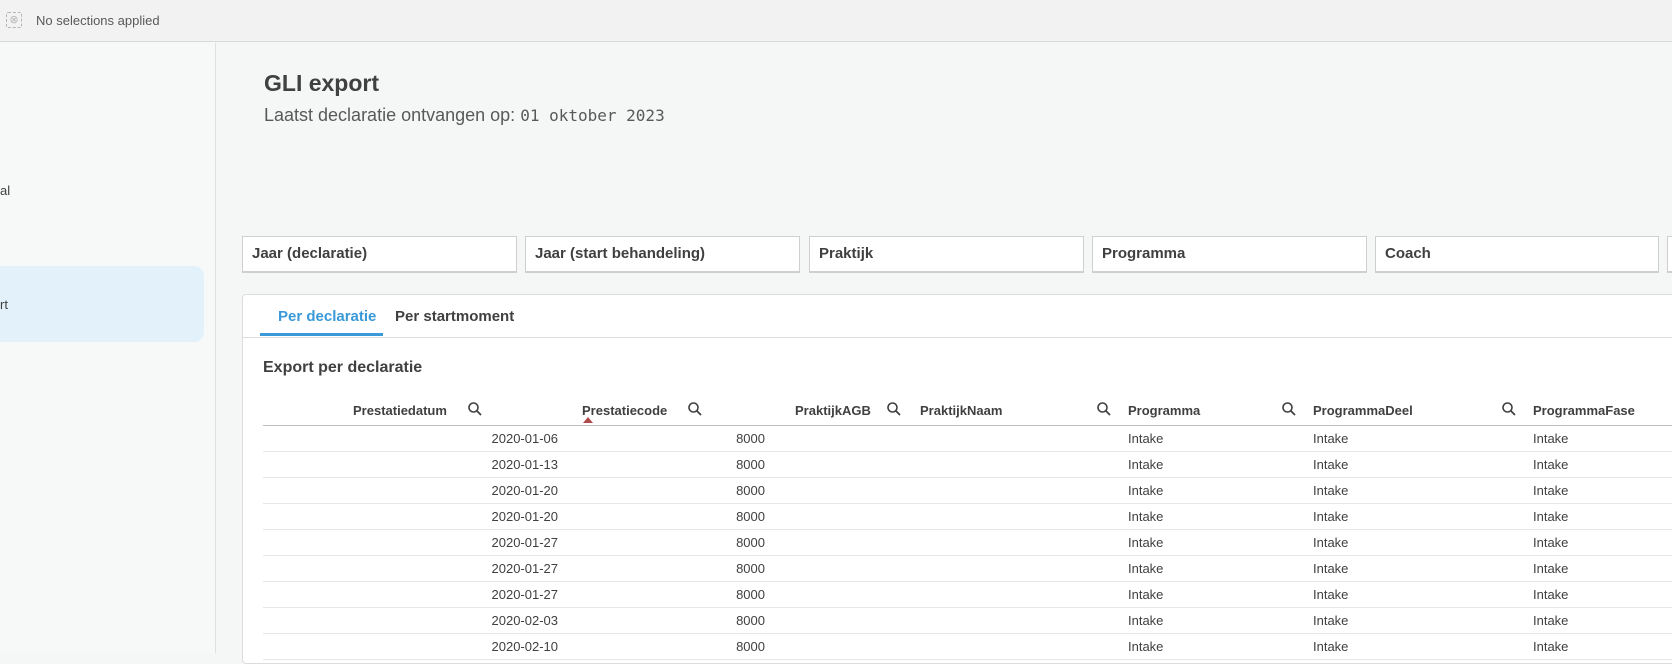  What do you see at coordinates (662, 254) in the screenshot?
I see `filter-jaar-start-behandeling: Jaar (start behandeling)` at bounding box center [662, 254].